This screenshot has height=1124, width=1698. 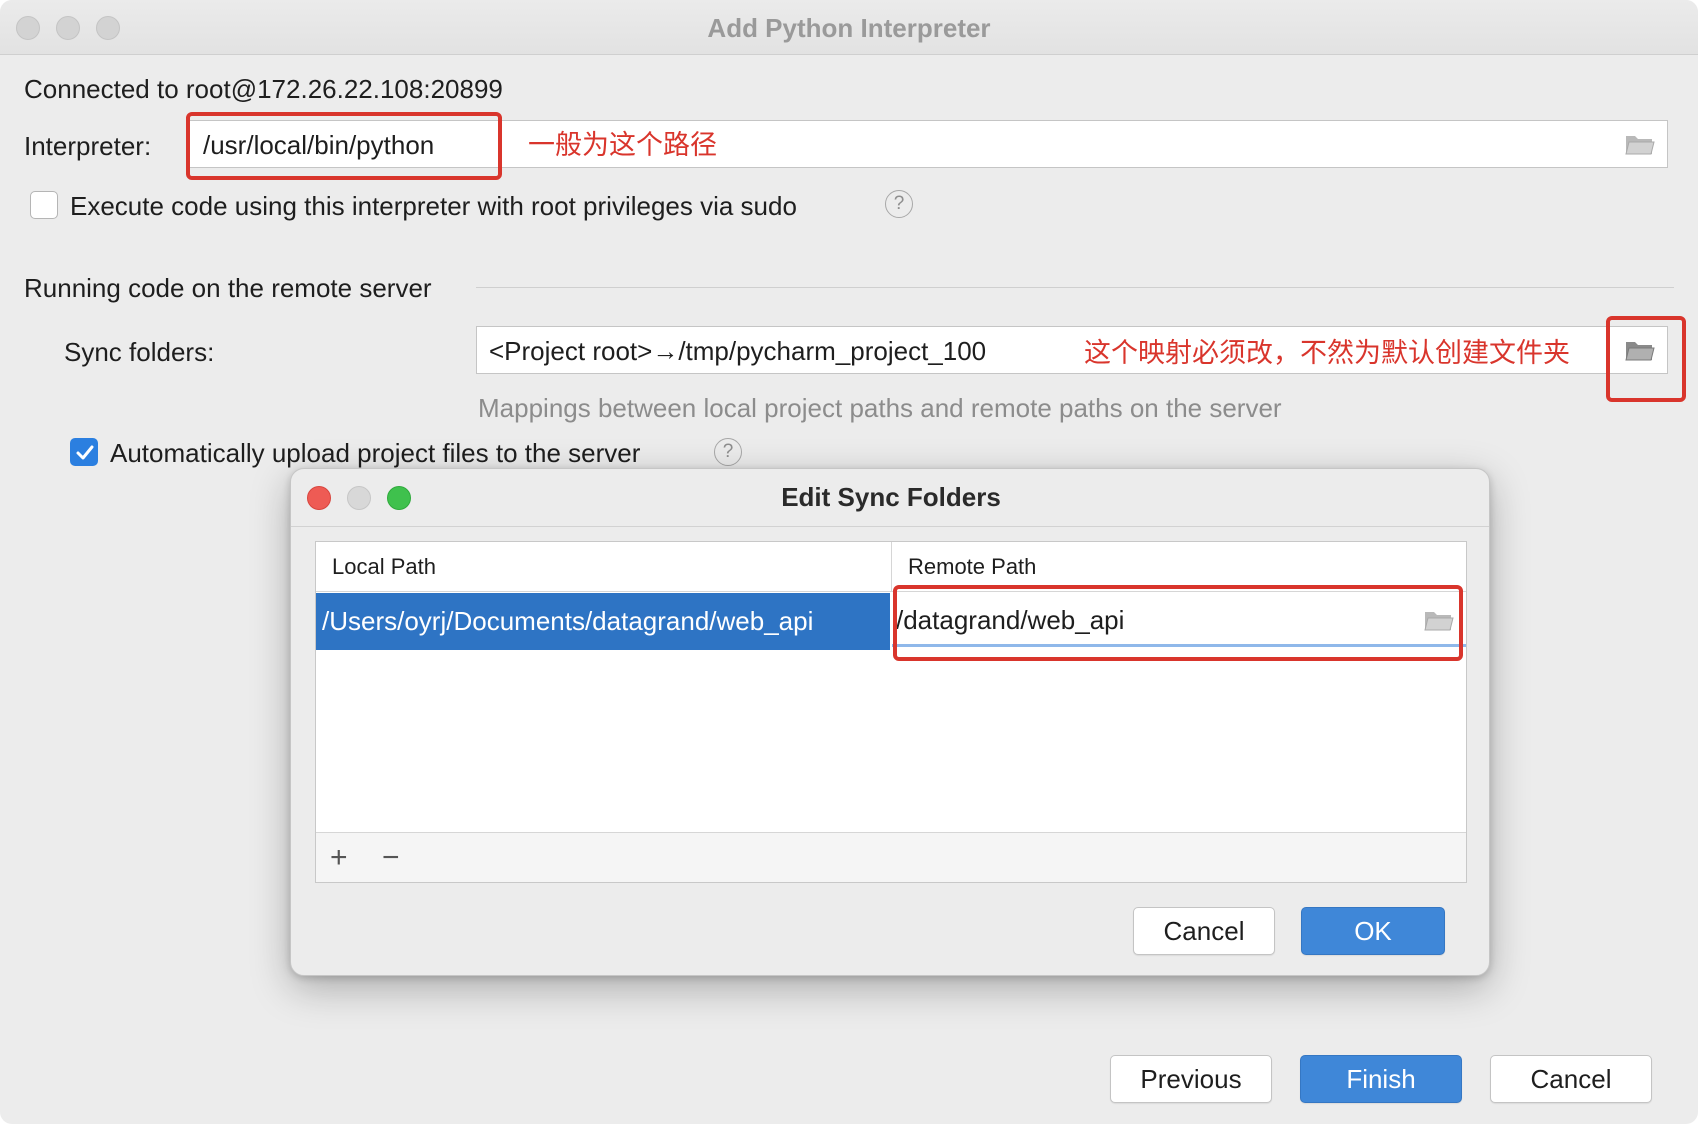 What do you see at coordinates (1646, 359) in the screenshot?
I see `sync-folders-highlight-box` at bounding box center [1646, 359].